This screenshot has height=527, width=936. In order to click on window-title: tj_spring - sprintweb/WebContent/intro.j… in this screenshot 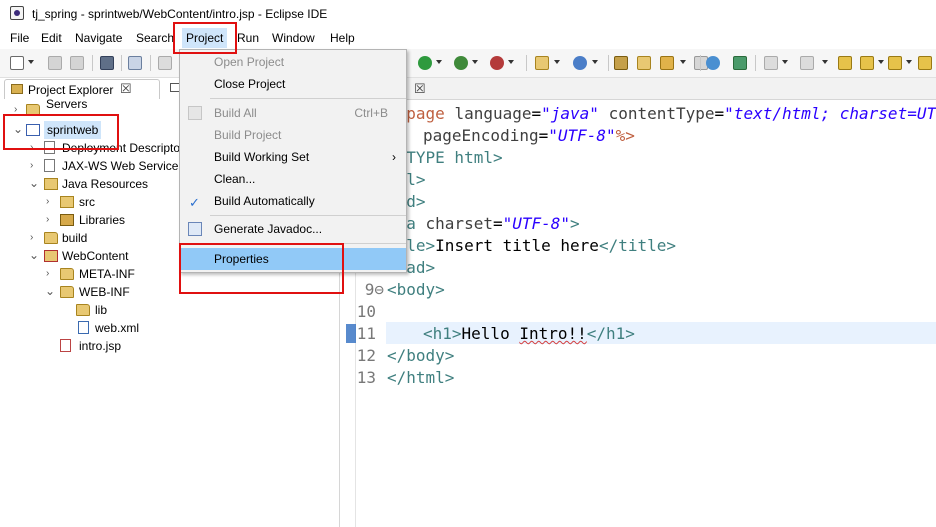, I will do `click(180, 14)`.